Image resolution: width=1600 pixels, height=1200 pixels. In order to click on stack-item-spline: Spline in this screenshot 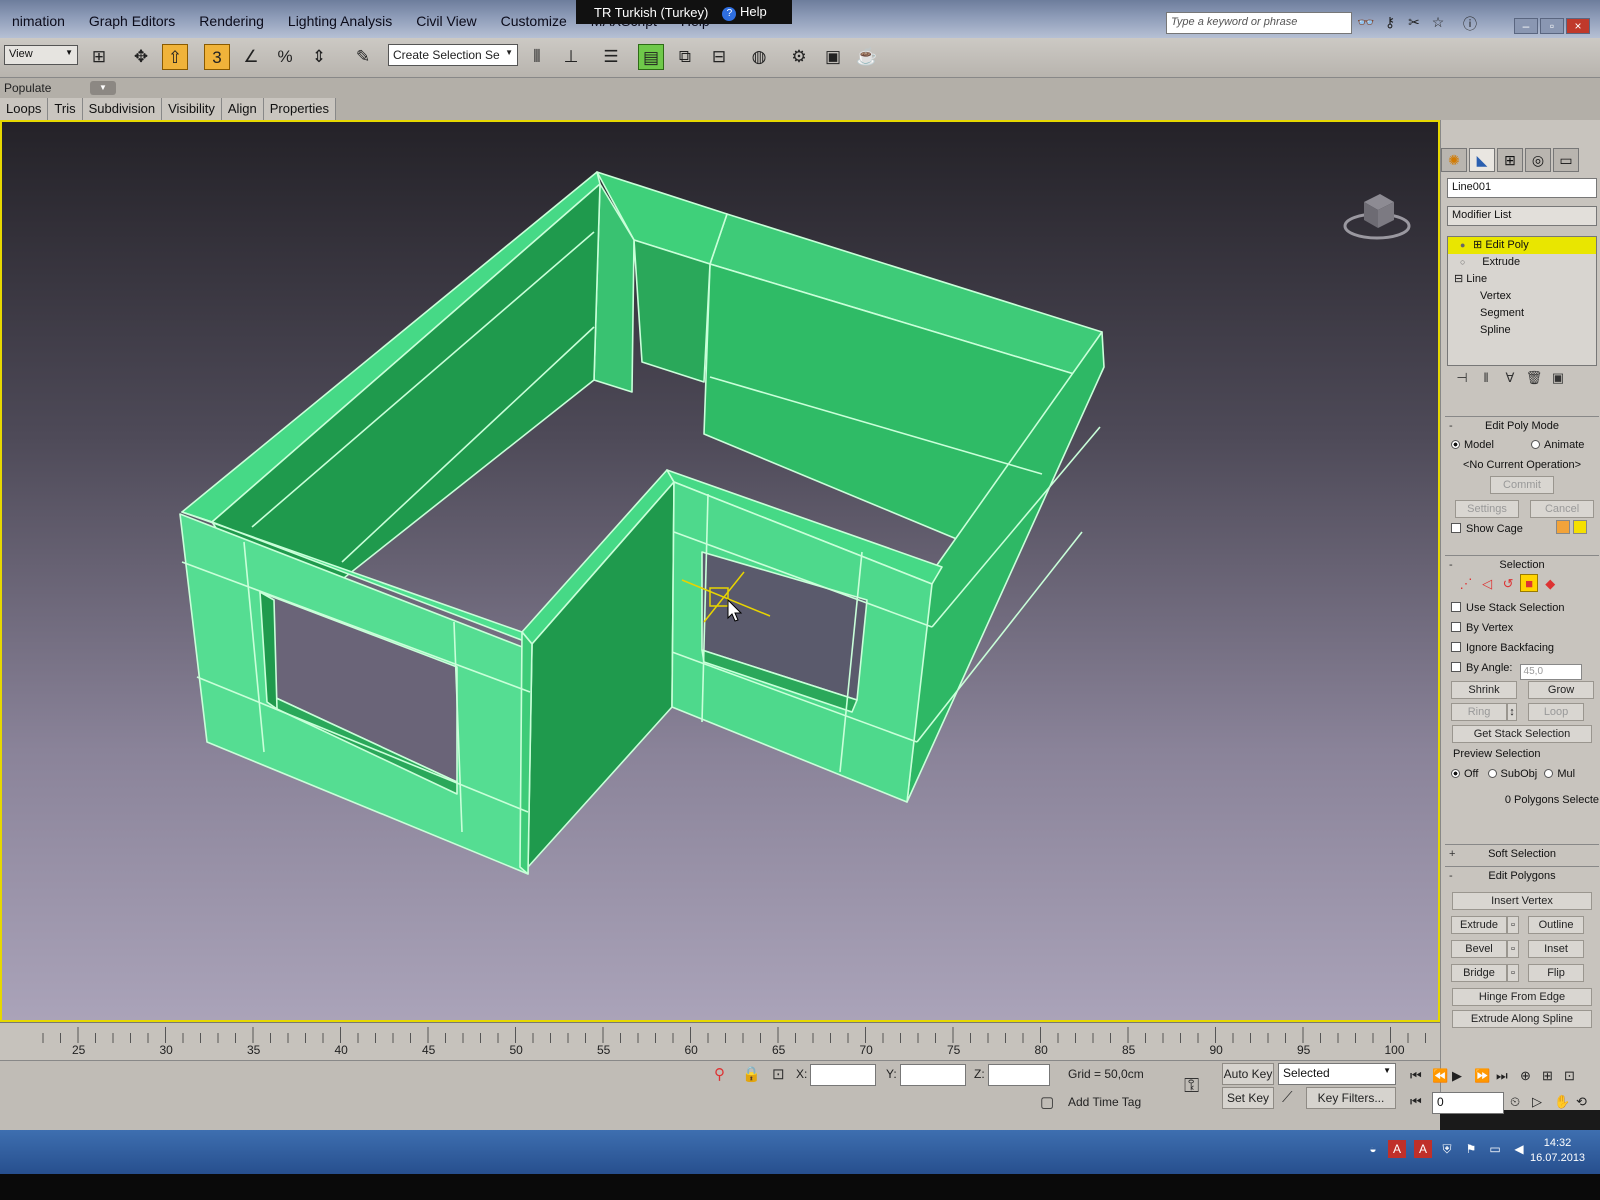, I will do `click(1522, 330)`.